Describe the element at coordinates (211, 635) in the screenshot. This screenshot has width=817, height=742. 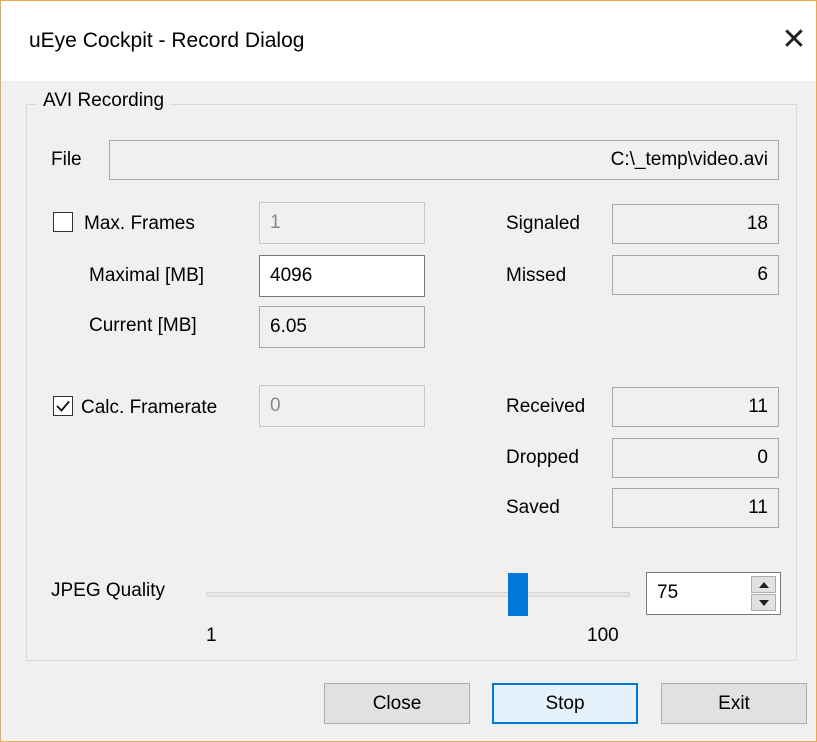
I see `slider-min-label: 1` at that location.